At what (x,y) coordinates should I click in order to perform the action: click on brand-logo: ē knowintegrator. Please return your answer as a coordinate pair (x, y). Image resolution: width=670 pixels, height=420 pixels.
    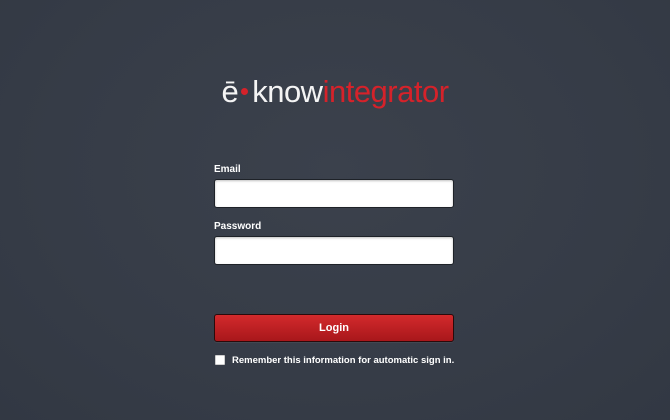
    Looking at the image, I should click on (335, 92).